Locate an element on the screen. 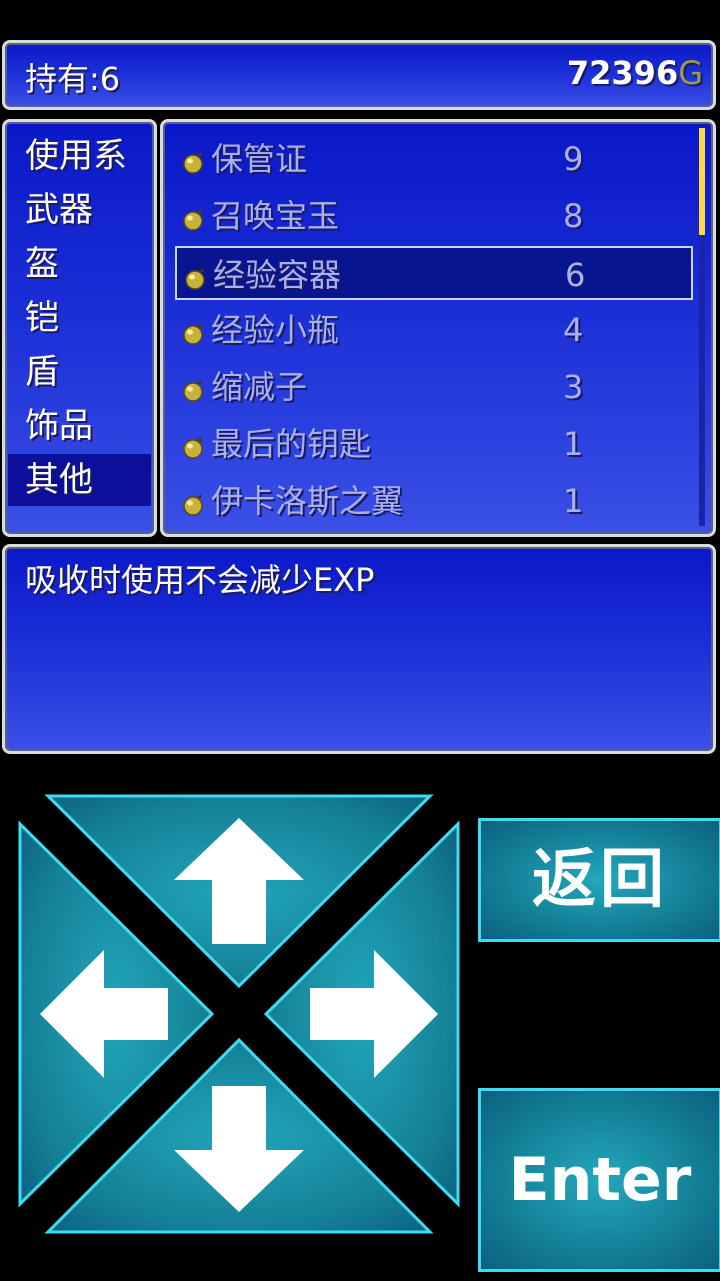 The image size is (720, 1281). item-name: 最后的钥匙 is located at coordinates (291, 444).